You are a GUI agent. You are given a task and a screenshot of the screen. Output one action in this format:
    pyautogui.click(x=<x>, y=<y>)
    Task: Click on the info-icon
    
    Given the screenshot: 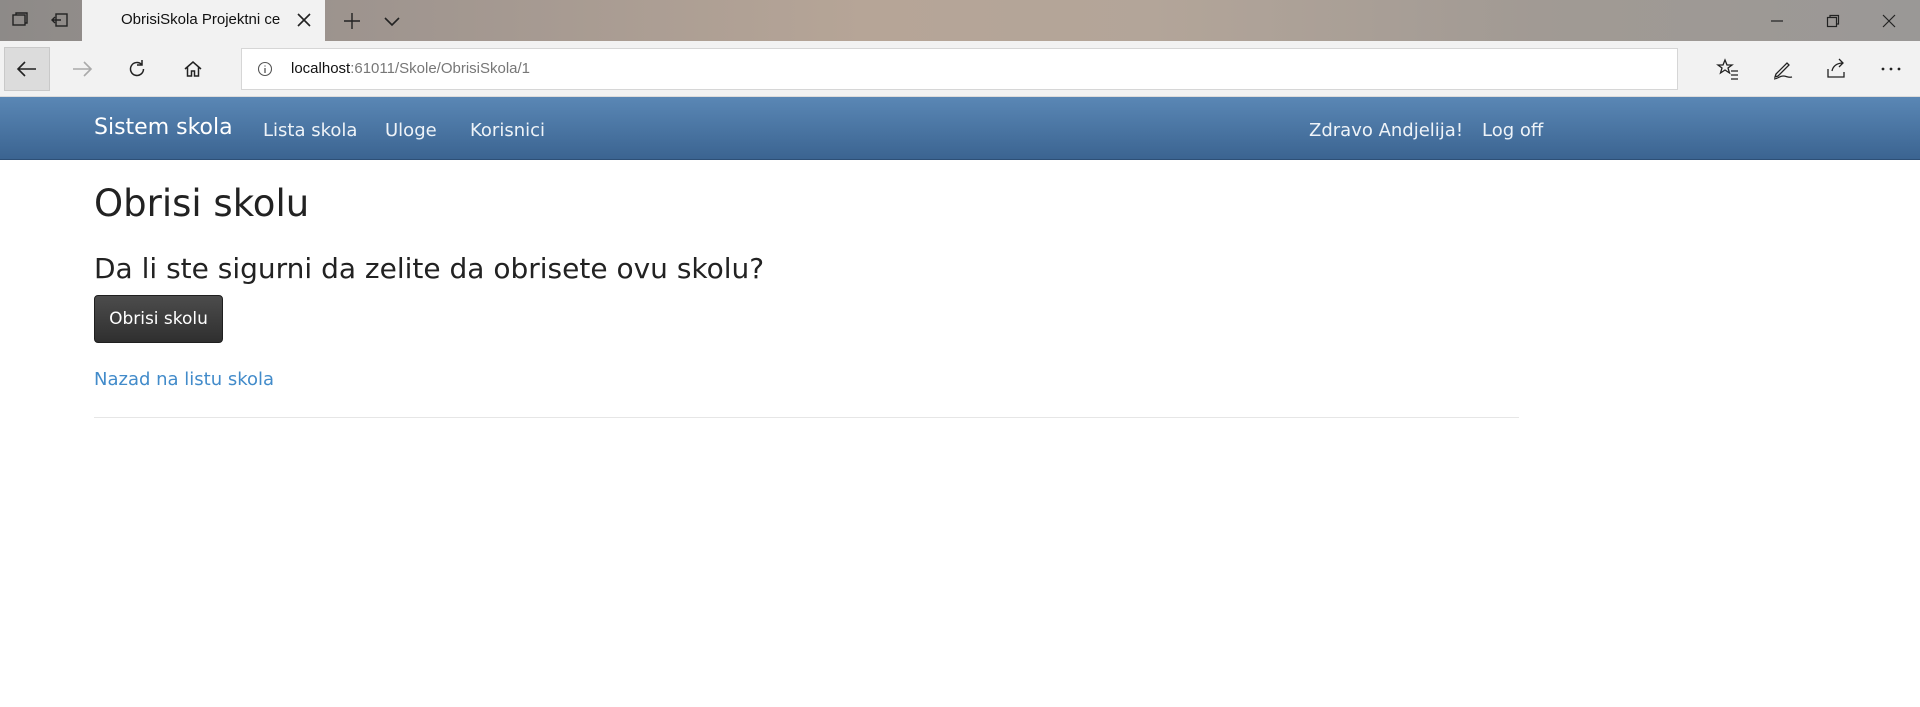 What is the action you would take?
    pyautogui.click(x=265, y=69)
    